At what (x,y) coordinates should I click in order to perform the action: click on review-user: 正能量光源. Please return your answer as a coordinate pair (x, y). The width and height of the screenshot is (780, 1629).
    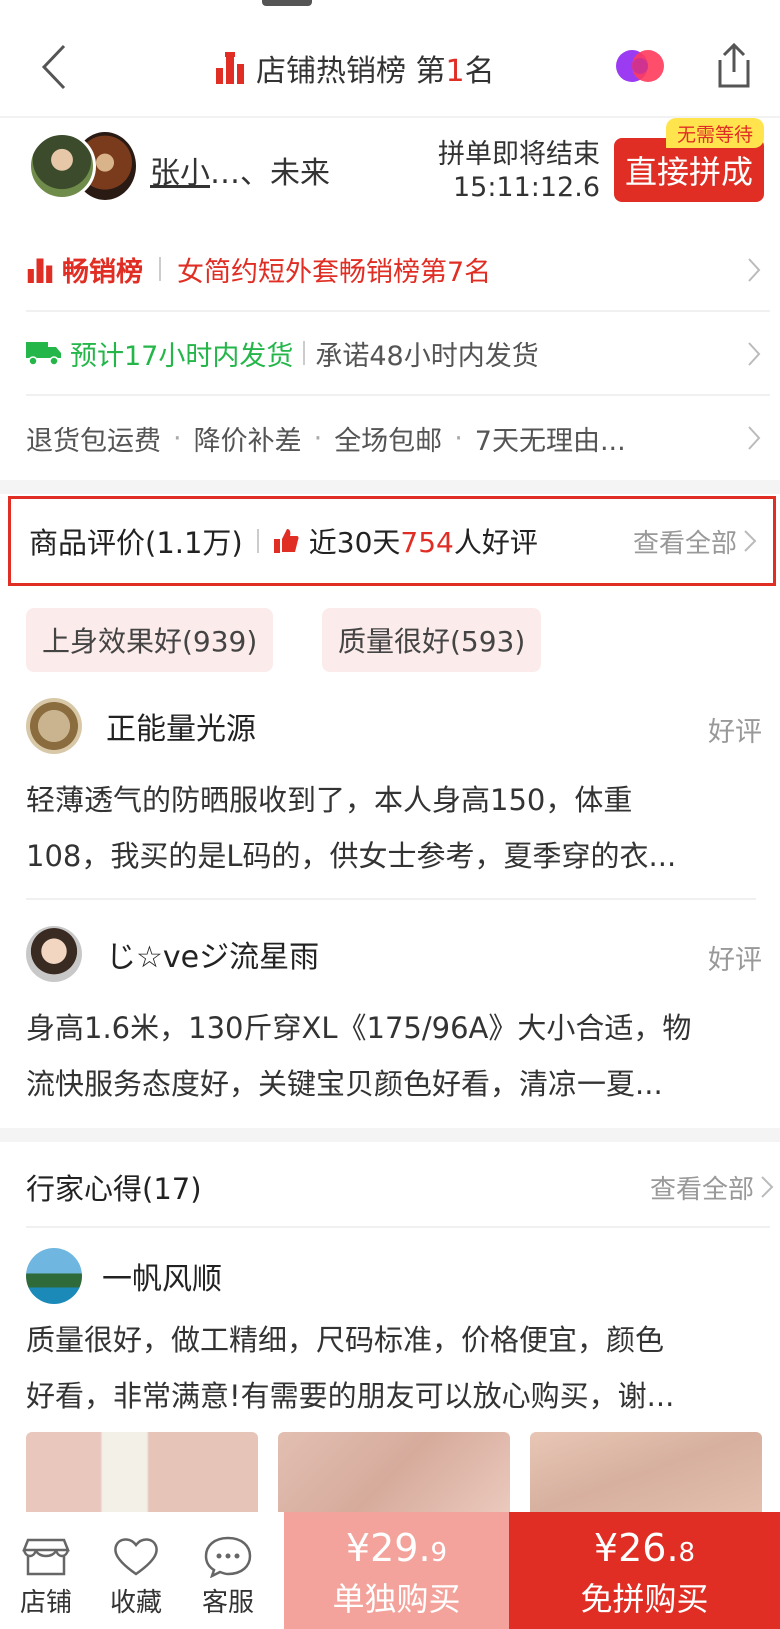
    Looking at the image, I should click on (141, 726).